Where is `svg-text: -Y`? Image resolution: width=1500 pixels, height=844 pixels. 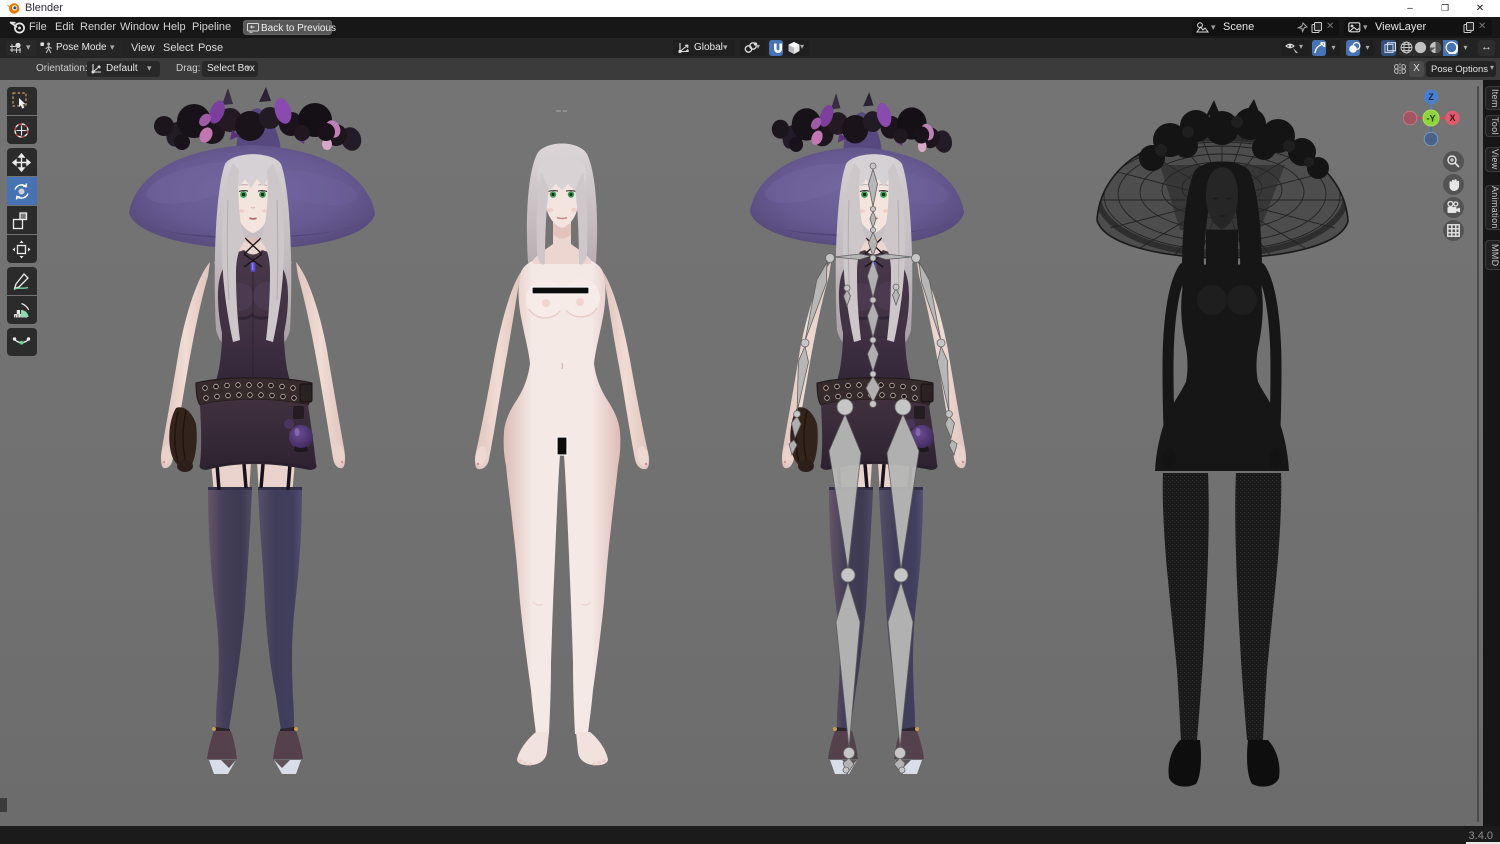 svg-text: -Y is located at coordinates (1431, 119).